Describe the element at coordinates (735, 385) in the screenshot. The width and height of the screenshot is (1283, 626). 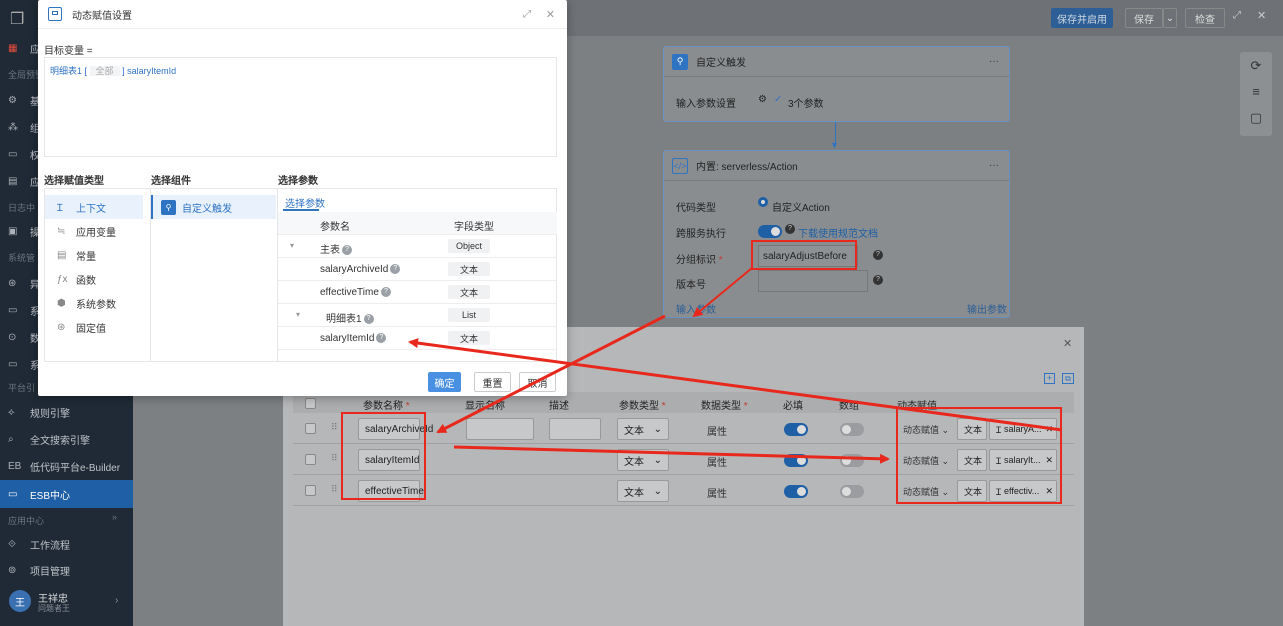
I see `arrow-to-salaryItemId` at that location.